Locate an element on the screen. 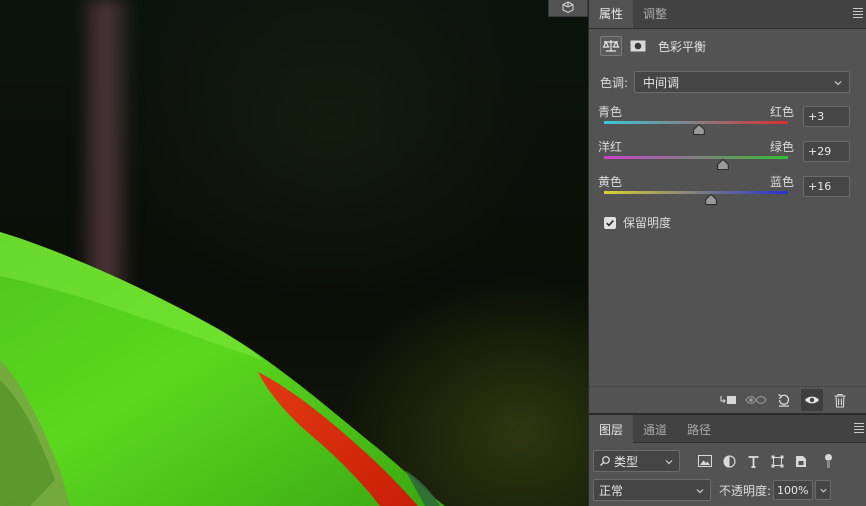  layer-filter-row: 类型 is located at coordinates (713, 461).